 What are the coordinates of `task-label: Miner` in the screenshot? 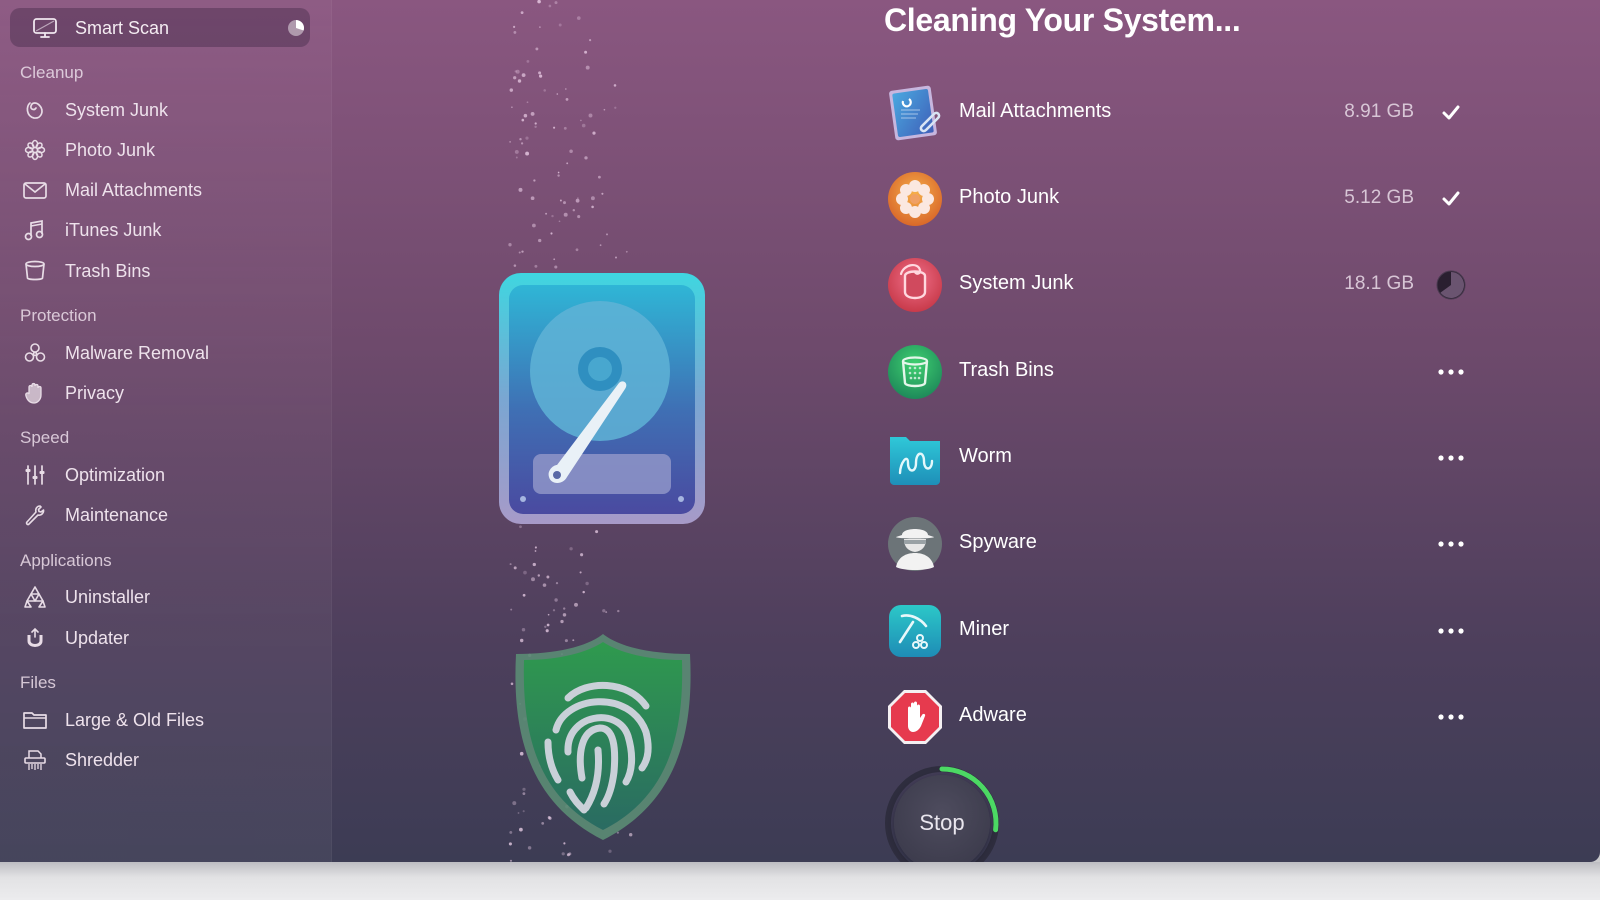 It's located at (984, 629).